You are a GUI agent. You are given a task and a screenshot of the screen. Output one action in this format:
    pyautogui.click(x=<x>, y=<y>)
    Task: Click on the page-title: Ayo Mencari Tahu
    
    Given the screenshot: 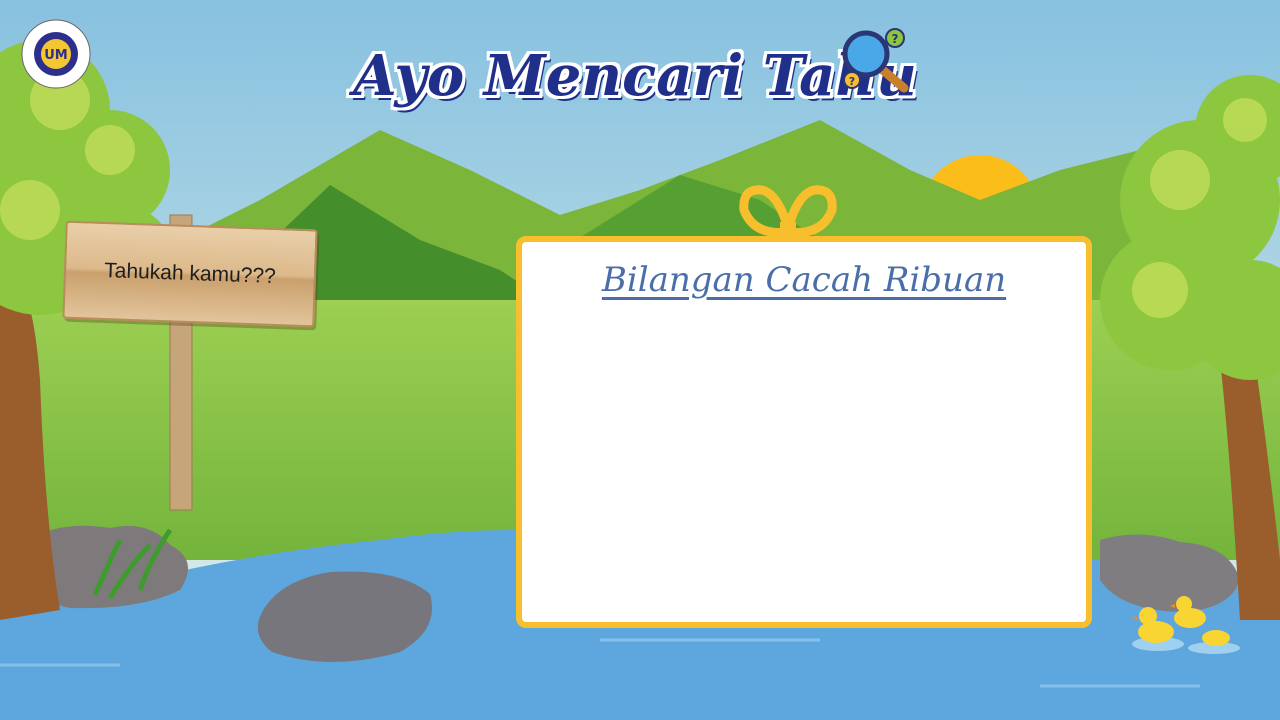 What is the action you would take?
    pyautogui.click(x=635, y=76)
    